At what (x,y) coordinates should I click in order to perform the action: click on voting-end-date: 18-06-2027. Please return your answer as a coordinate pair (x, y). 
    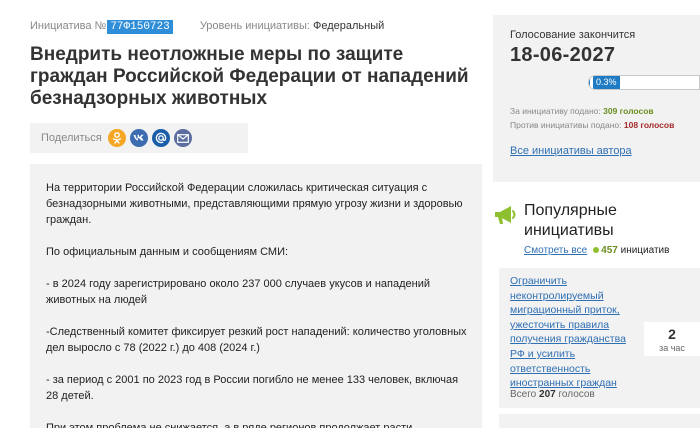
    Looking at the image, I should click on (563, 55).